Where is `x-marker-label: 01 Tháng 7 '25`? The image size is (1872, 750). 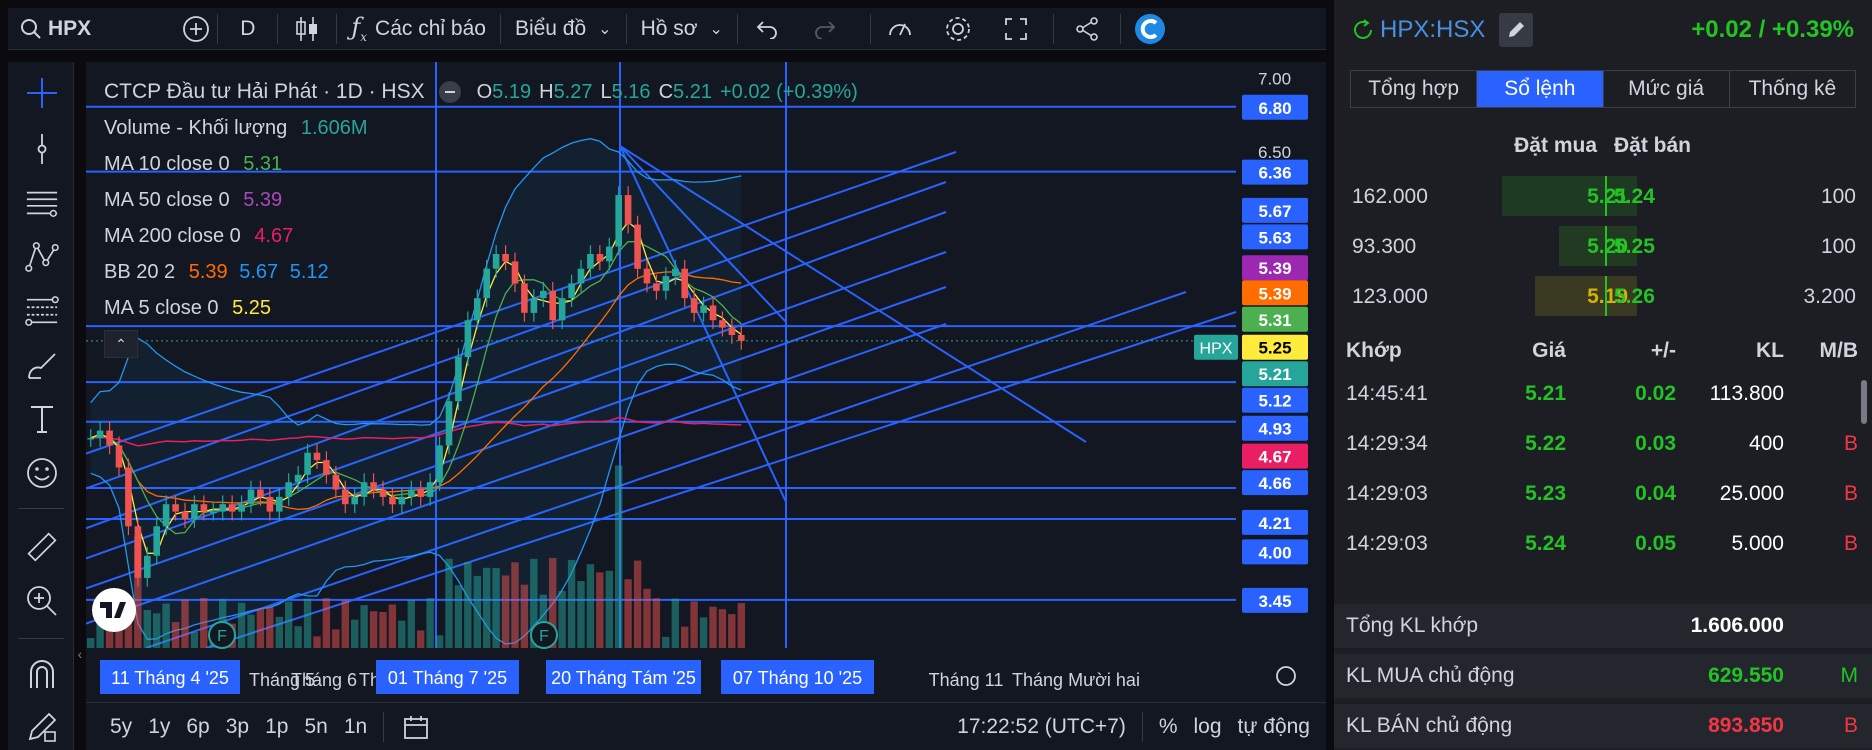
x-marker-label: 01 Tháng 7 '25 is located at coordinates (447, 678).